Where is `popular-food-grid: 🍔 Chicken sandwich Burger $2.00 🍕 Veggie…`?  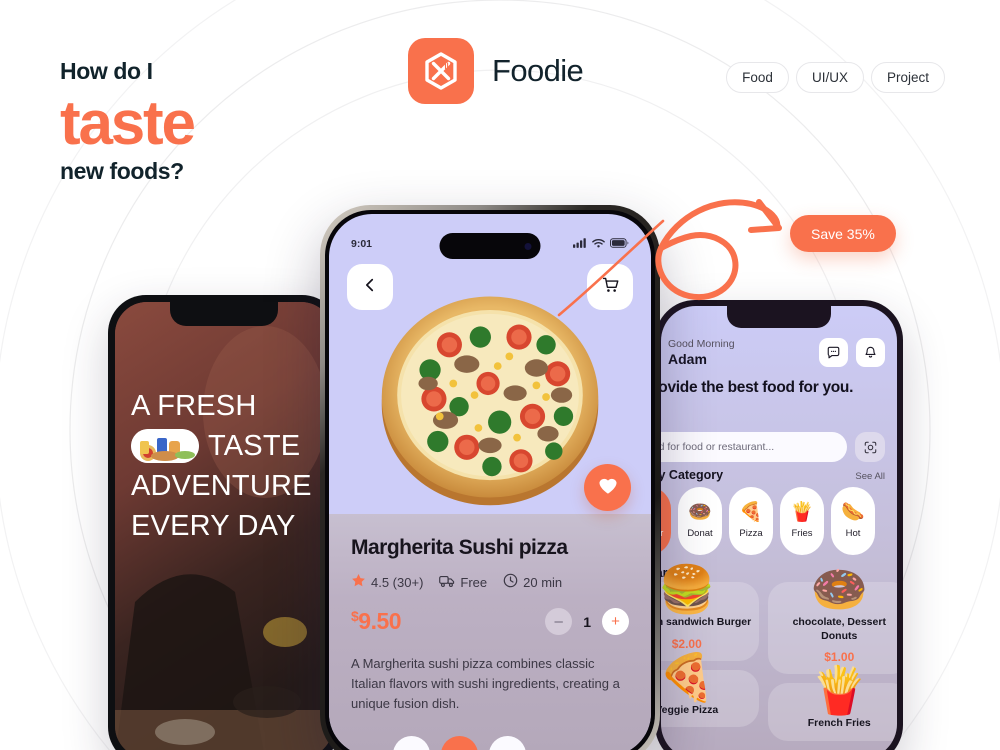 popular-food-grid: 🍔 Chicken sandwich Burger $2.00 🍕 Veggie… is located at coordinates (779, 653).